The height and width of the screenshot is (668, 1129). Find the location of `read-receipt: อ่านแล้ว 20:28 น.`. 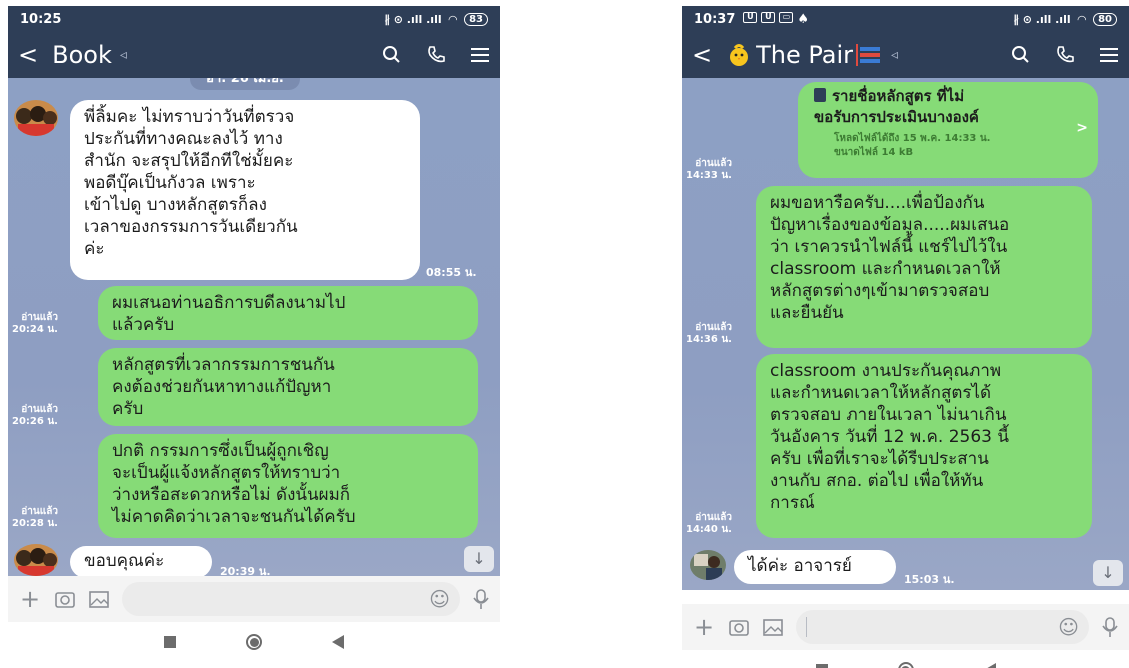

read-receipt: อ่านแล้ว 20:28 น. is located at coordinates (35, 517).